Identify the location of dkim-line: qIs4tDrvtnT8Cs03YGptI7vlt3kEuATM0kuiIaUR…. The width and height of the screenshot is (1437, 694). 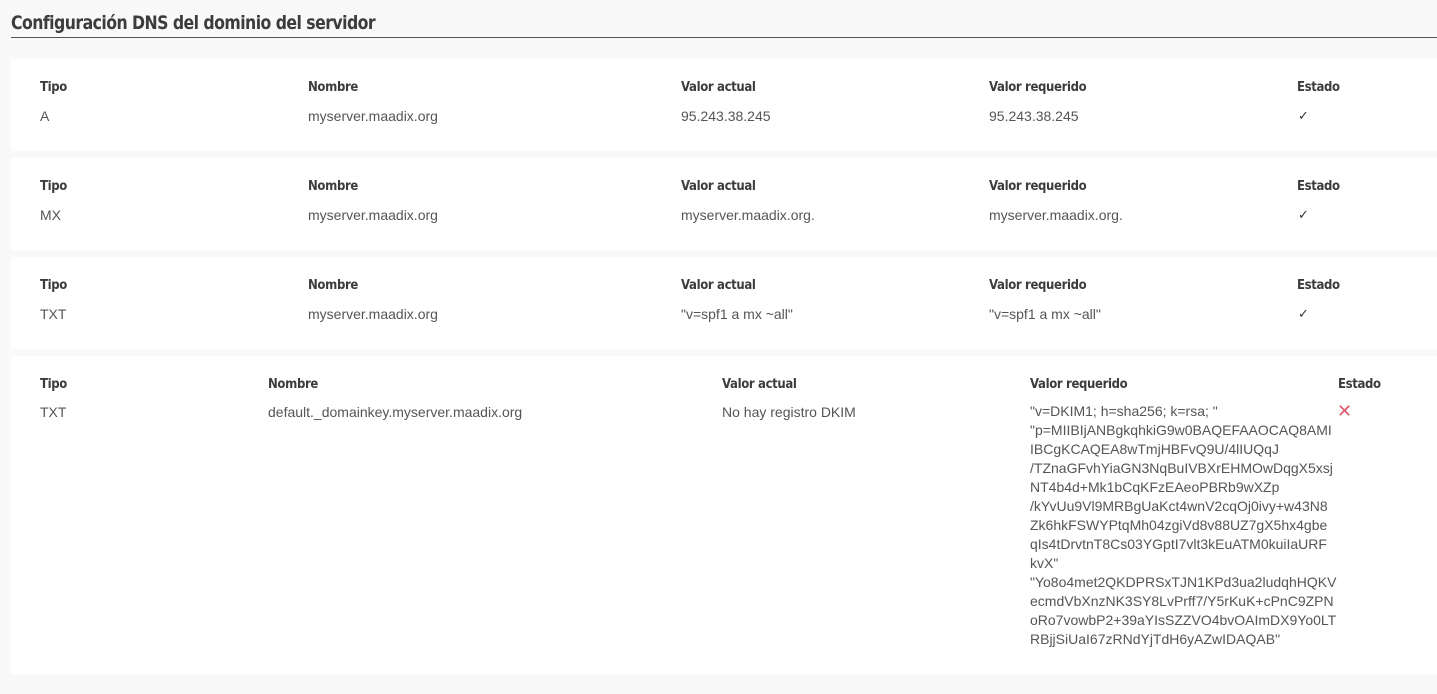
(1178, 544).